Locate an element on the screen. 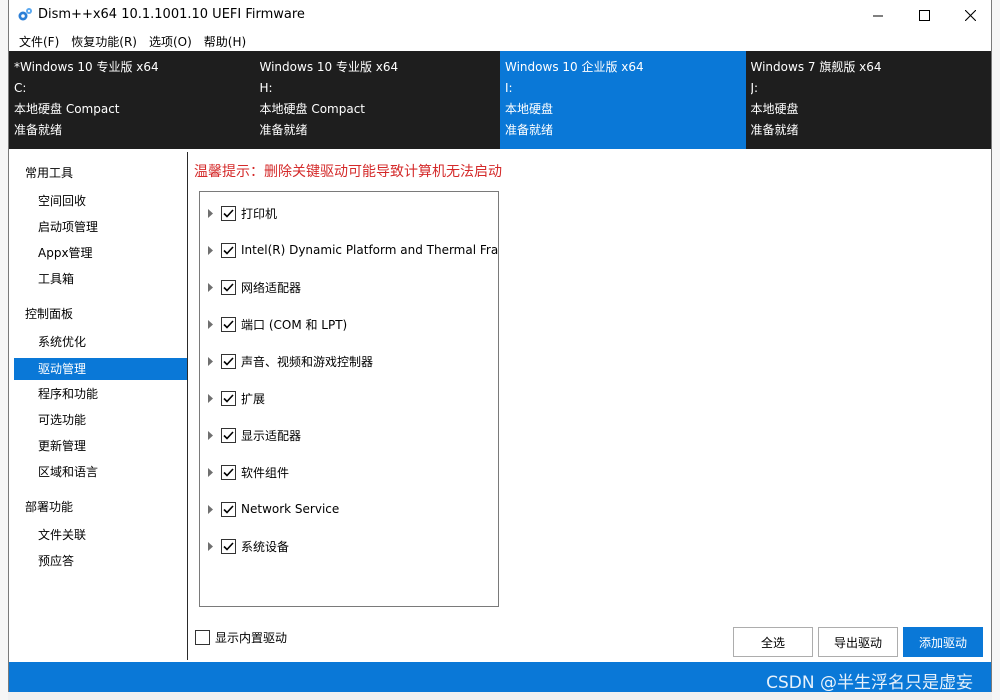  csdn-watermark: CSDN @半生浮名只是虚妄 is located at coordinates (869, 683).